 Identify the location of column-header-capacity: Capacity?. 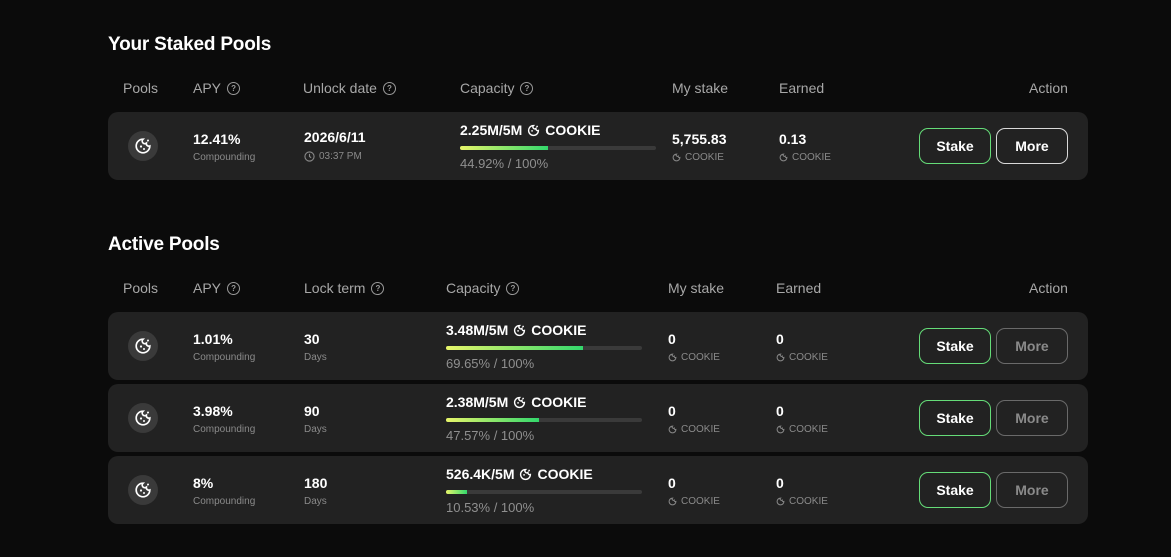
(497, 88).